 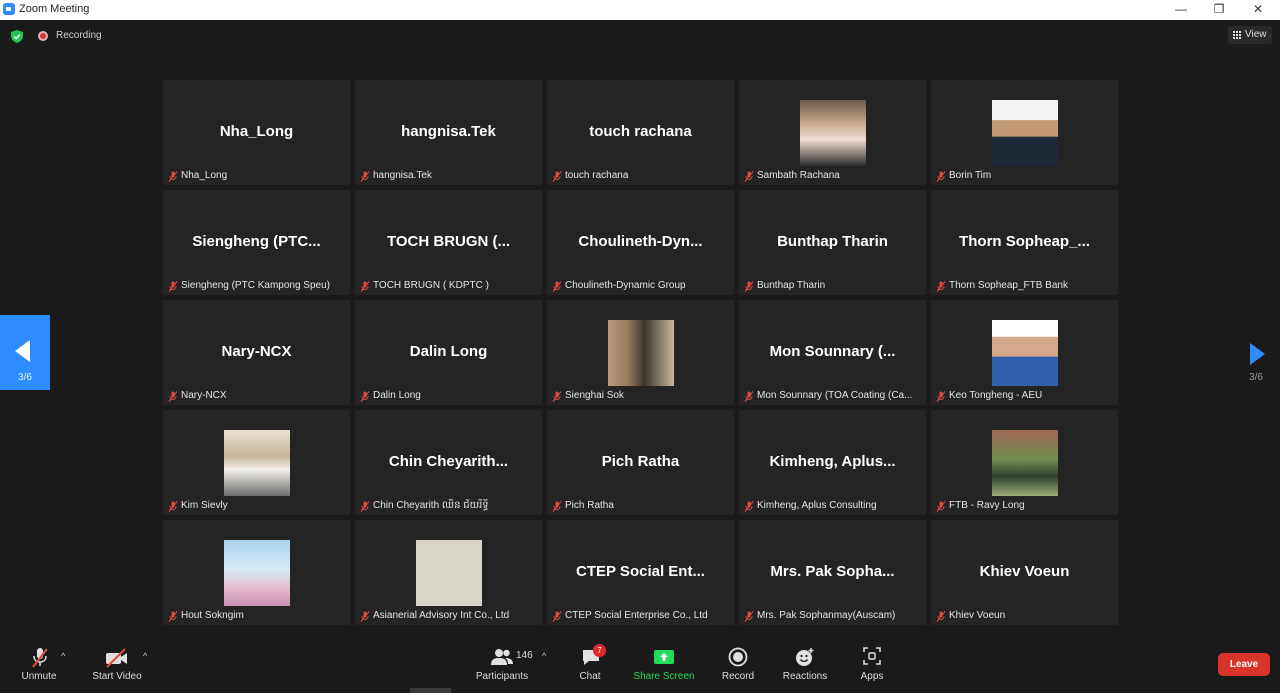 I want to click on participant-tile: touch rachana touch rachana, so click(x=640, y=132).